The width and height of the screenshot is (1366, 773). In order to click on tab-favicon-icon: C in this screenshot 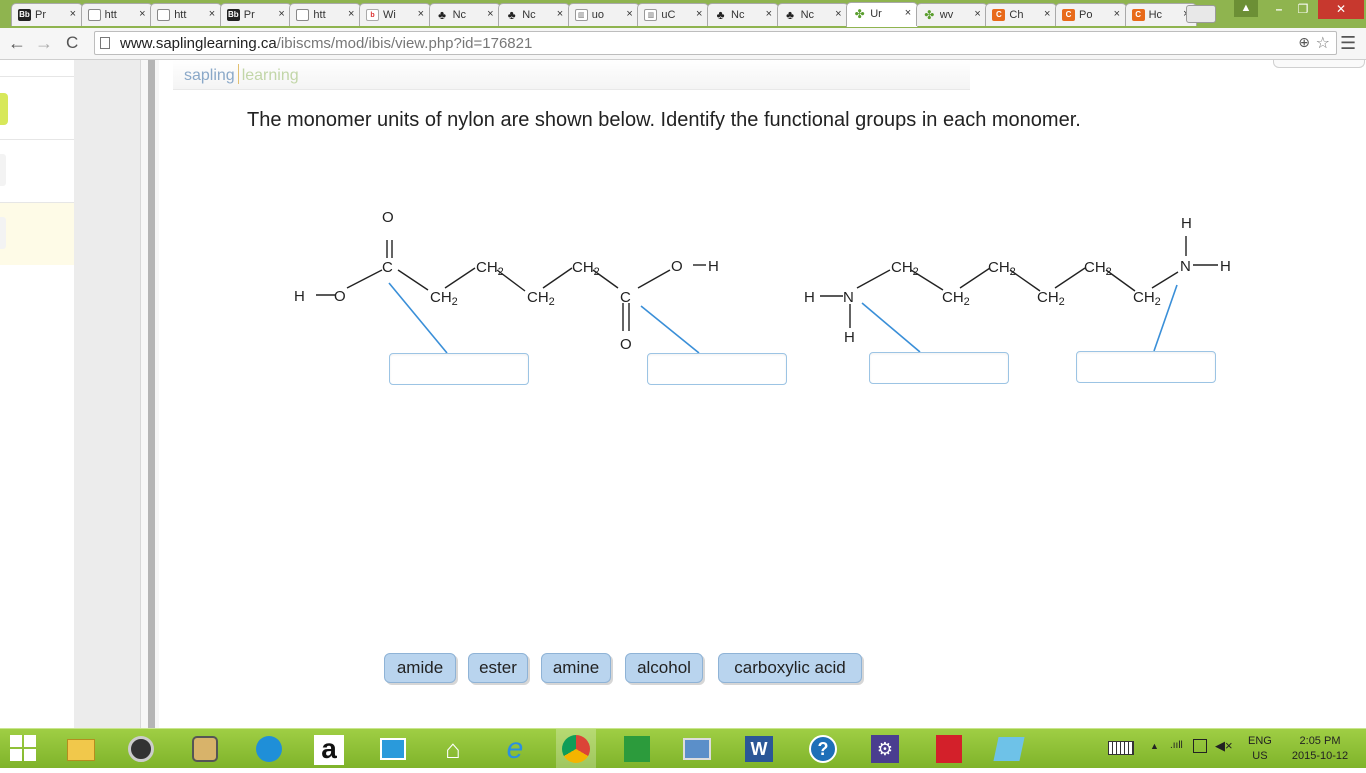, I will do `click(1068, 15)`.